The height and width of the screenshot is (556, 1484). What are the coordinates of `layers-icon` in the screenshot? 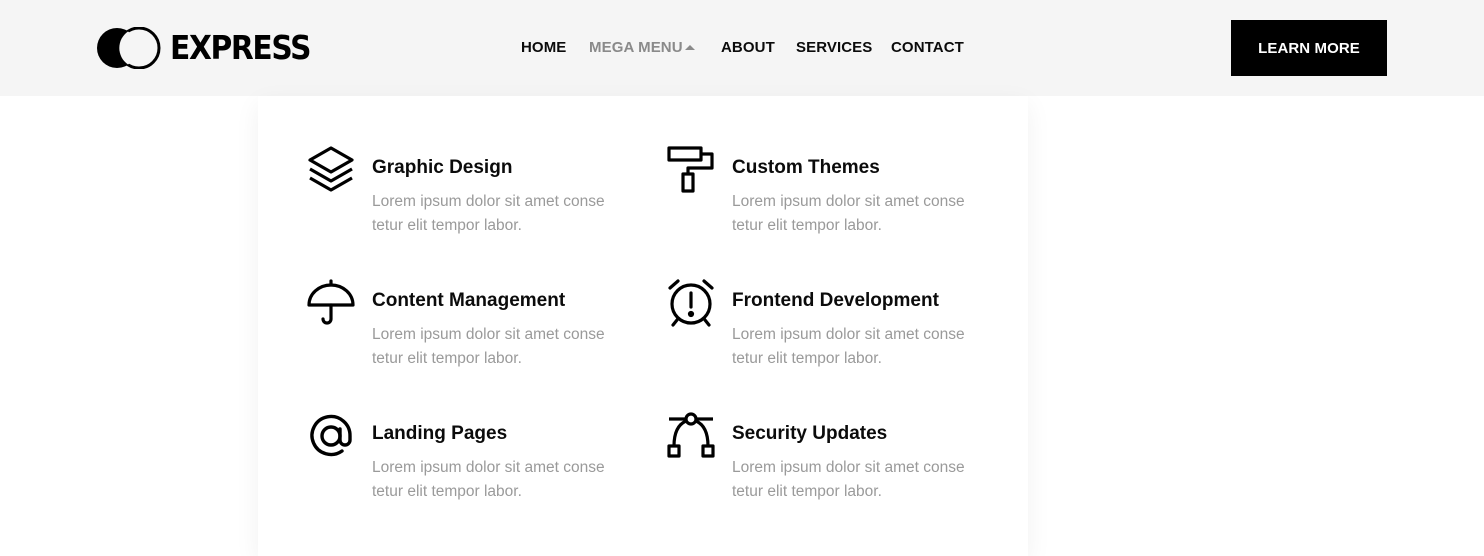 It's located at (331, 169).